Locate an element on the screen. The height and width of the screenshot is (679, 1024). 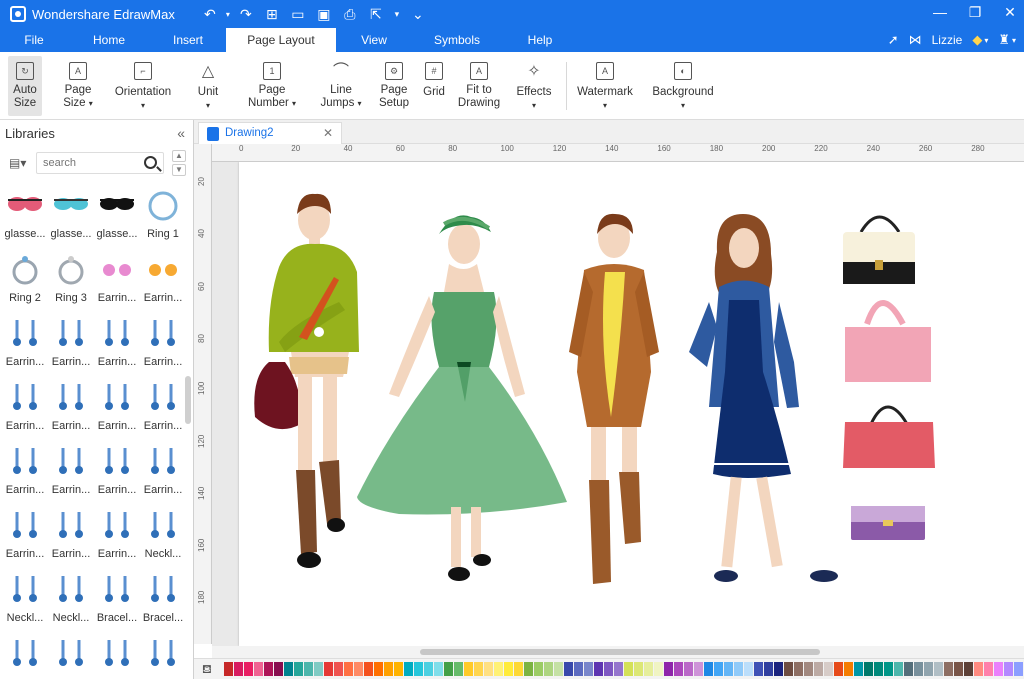
redo-icon: ↷ is located at coordinates (246, 14).